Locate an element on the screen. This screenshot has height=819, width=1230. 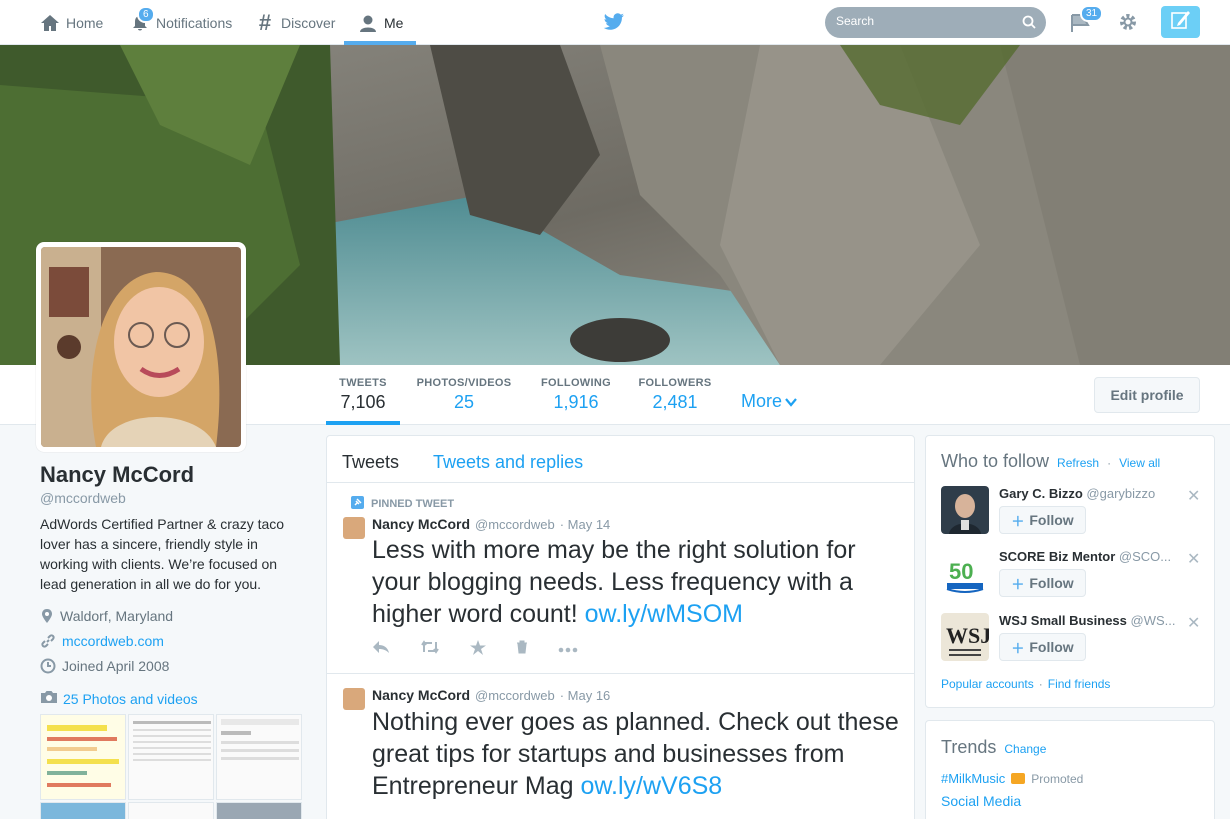
trend-item: Social Media is located at coordinates (981, 801).